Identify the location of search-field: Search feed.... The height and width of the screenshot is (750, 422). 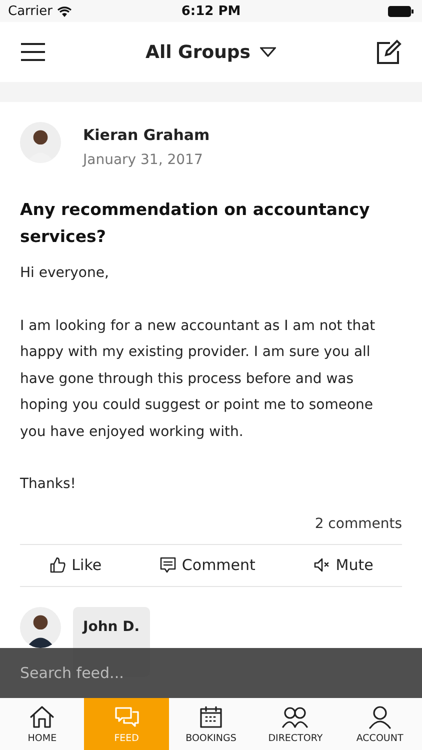
(211, 673).